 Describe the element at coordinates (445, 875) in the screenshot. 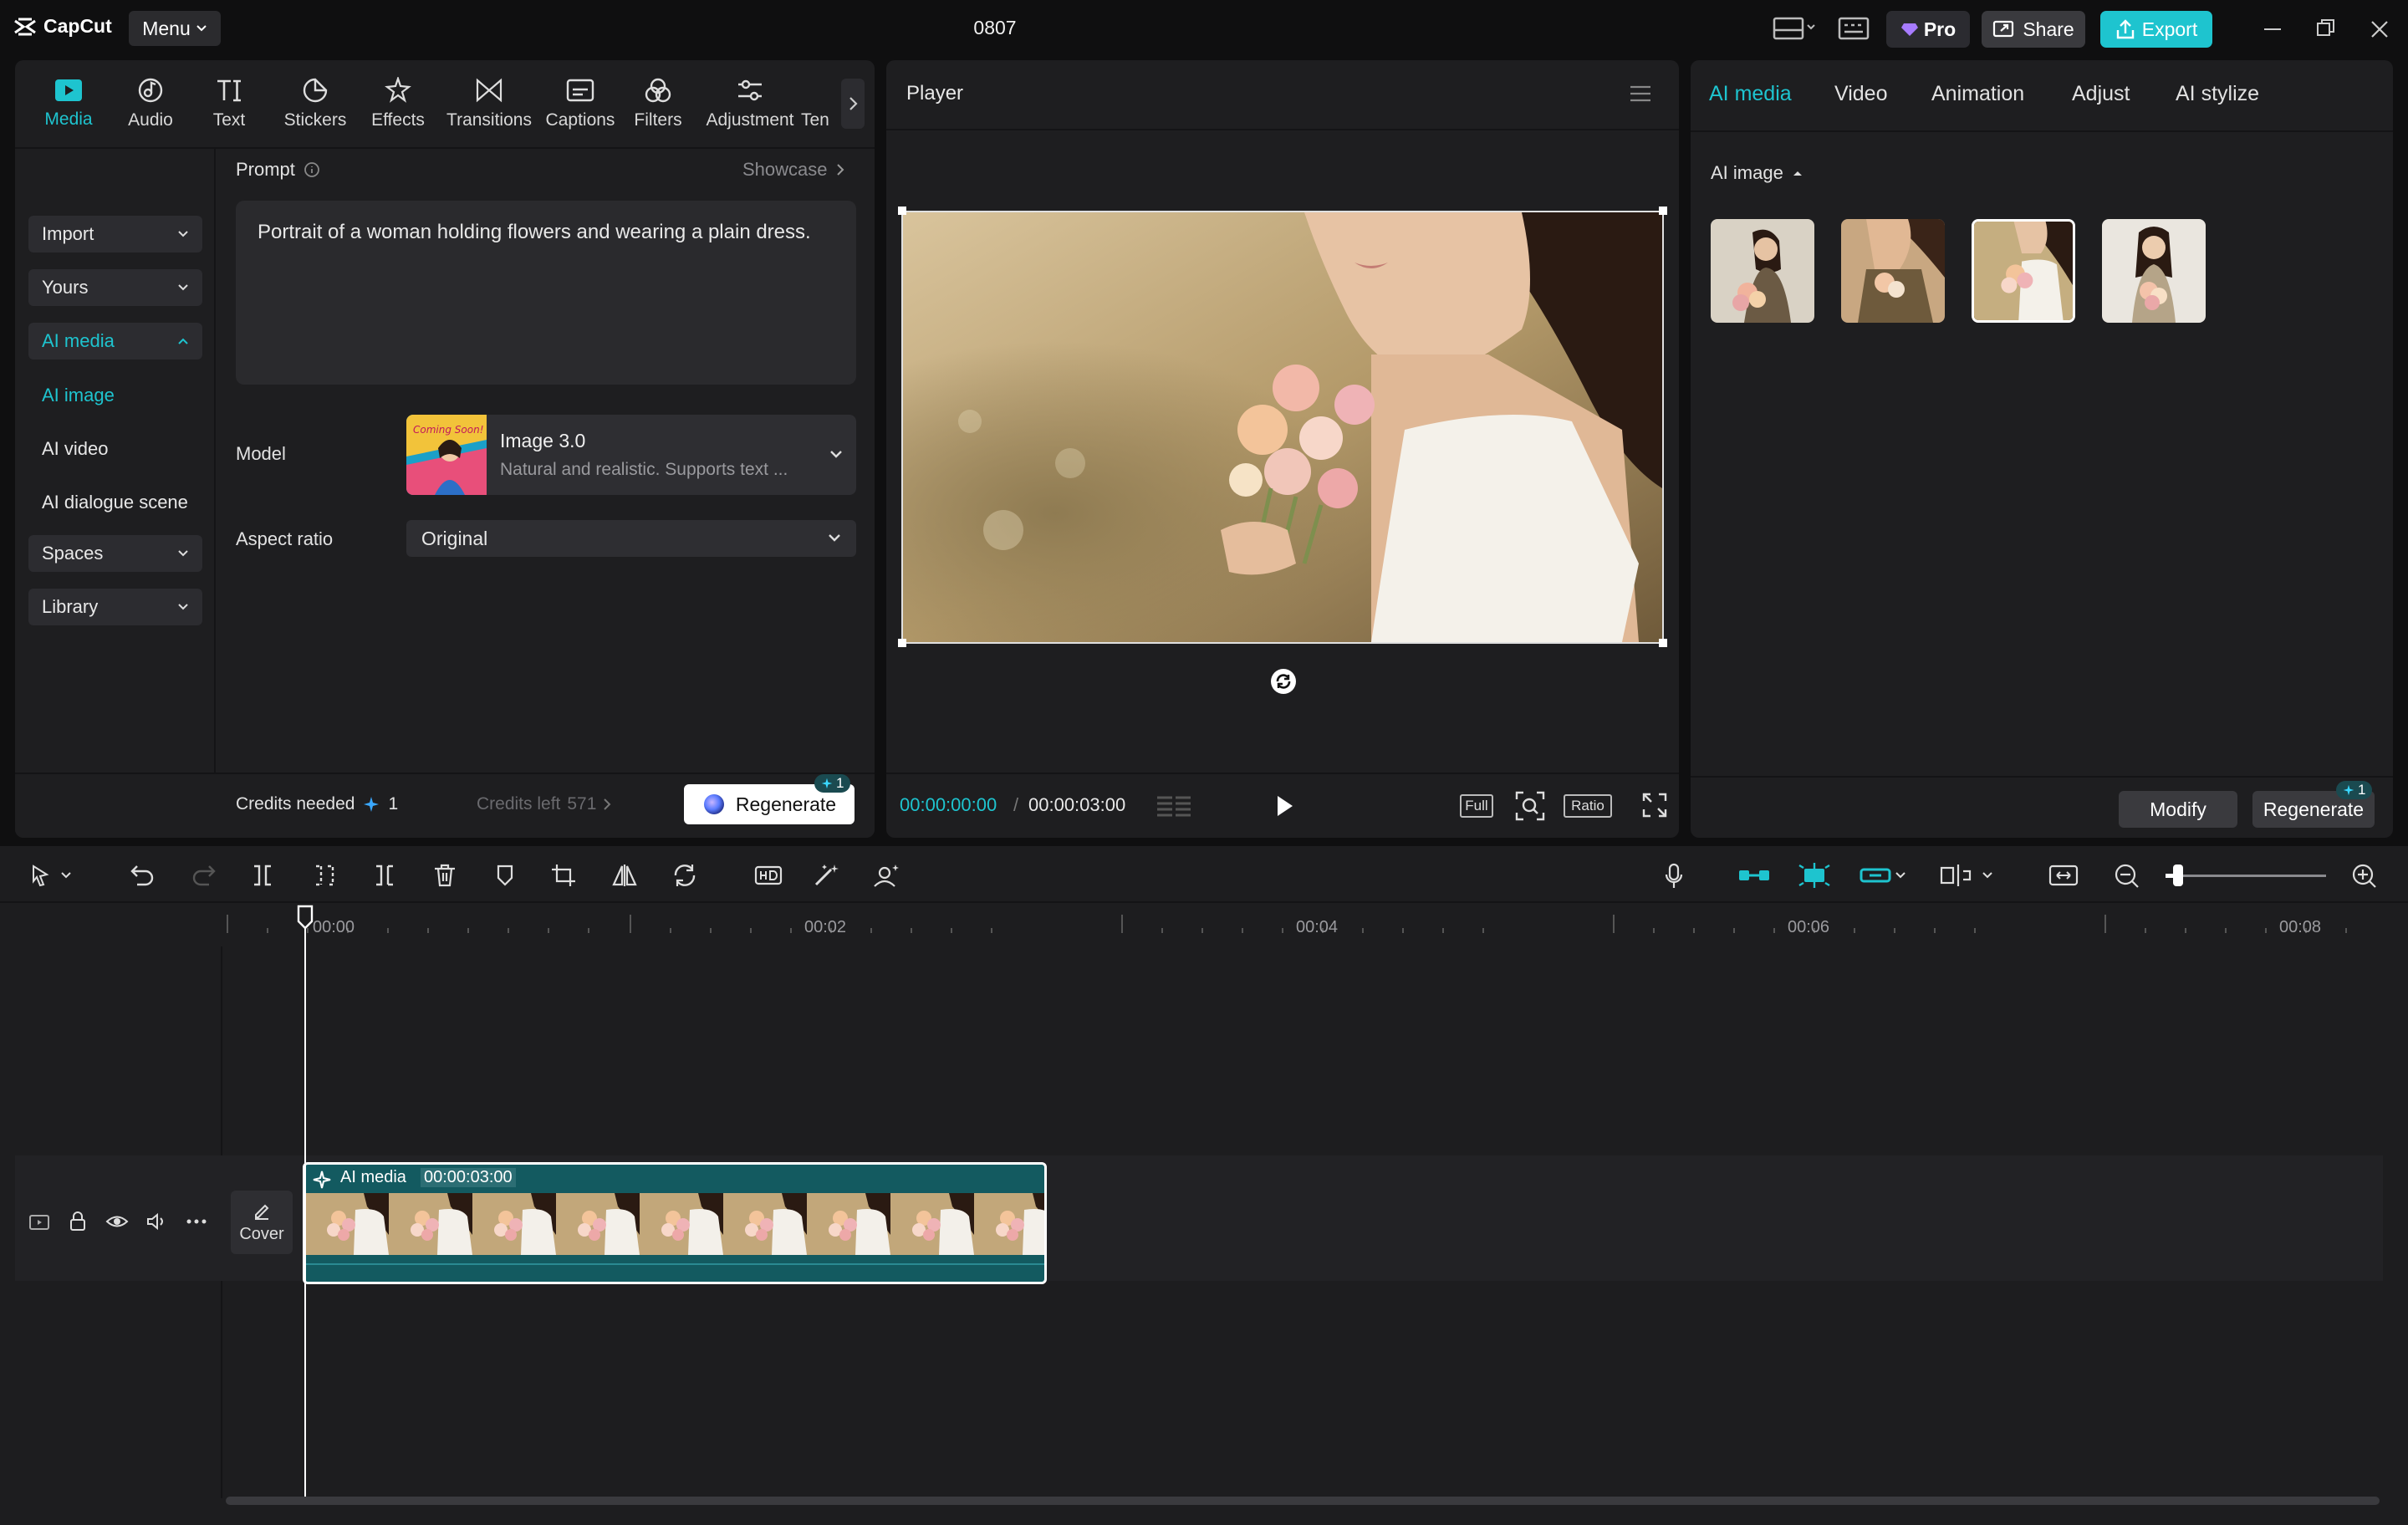

I see `delete-icon` at that location.